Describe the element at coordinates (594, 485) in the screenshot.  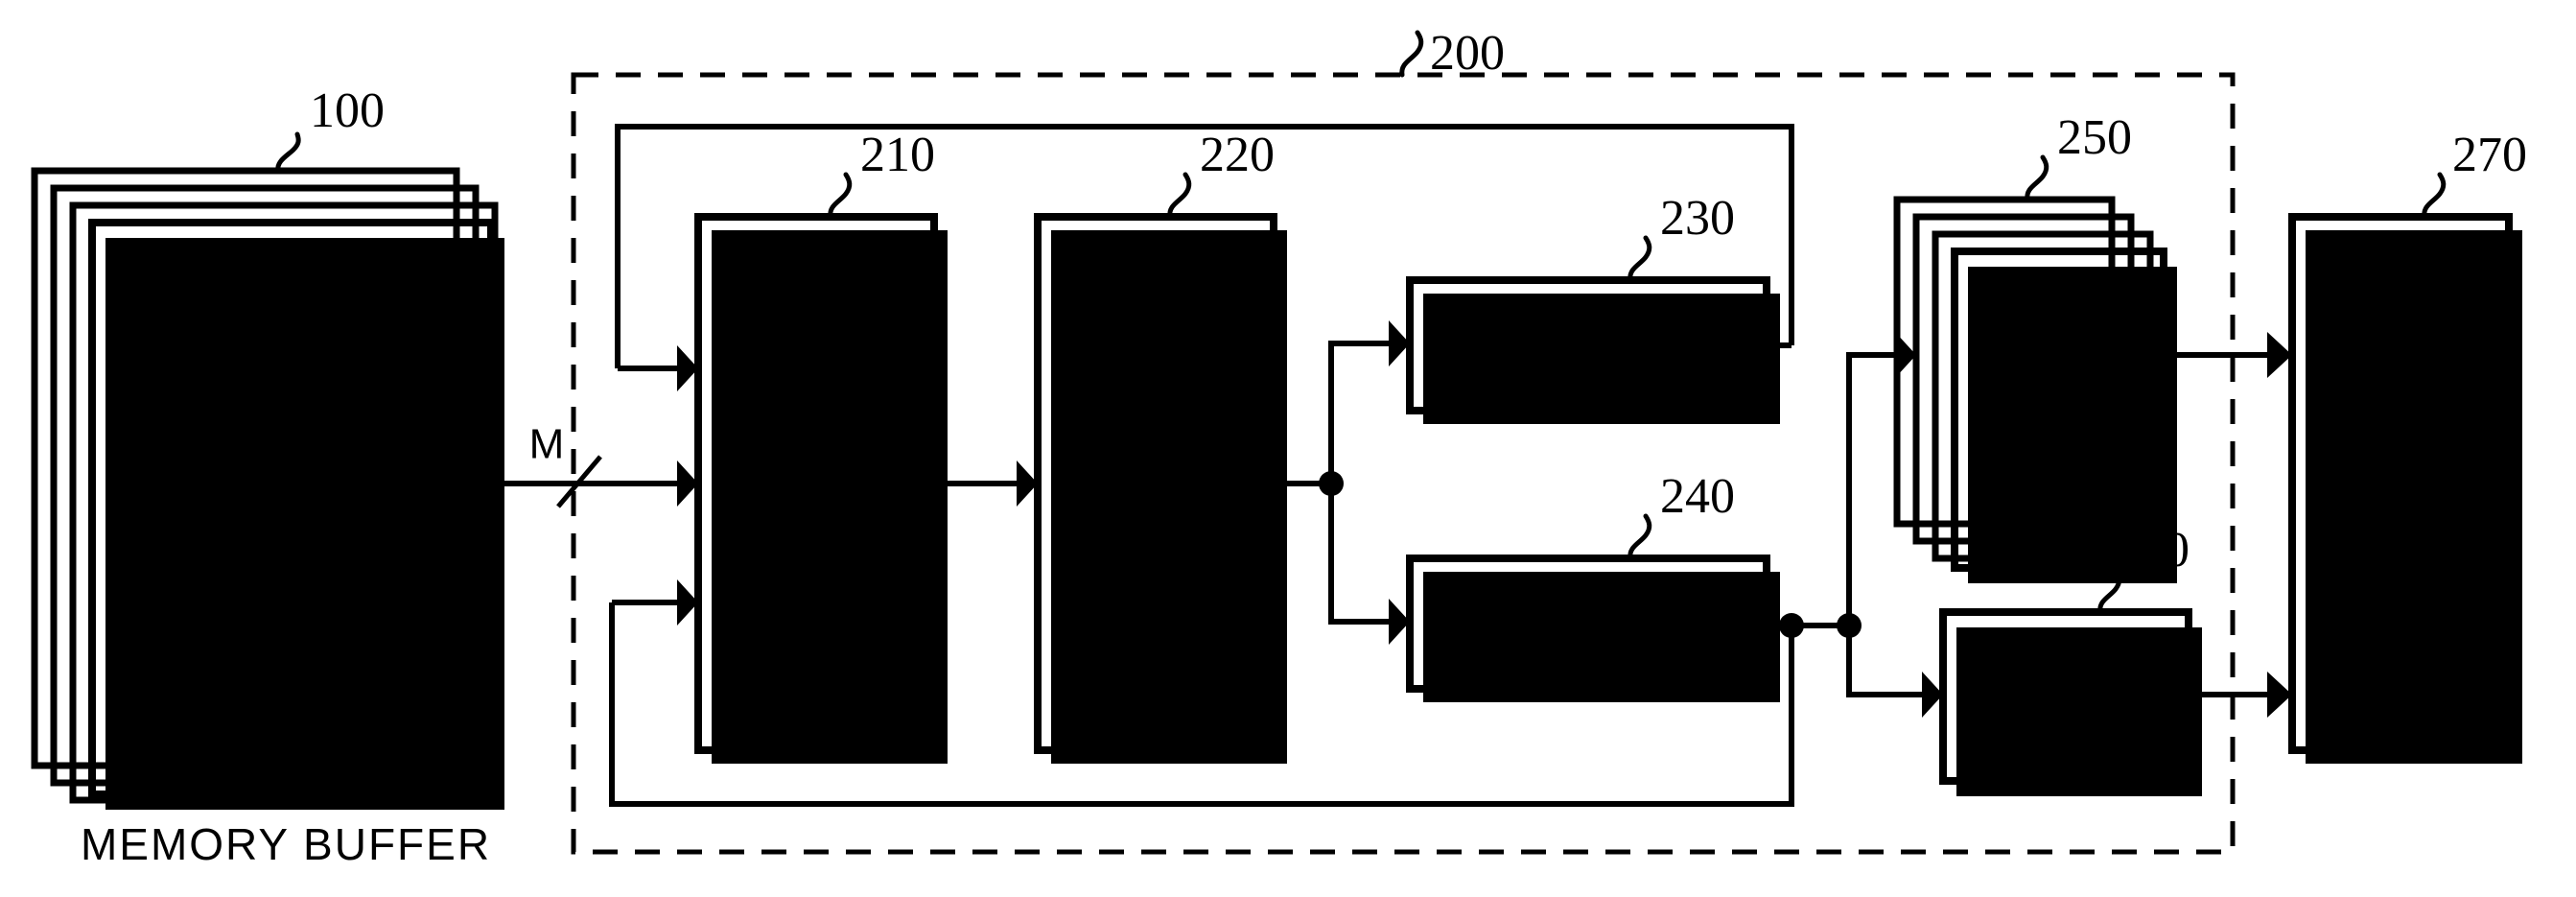
I see `mux-input-arrows: M` at that location.